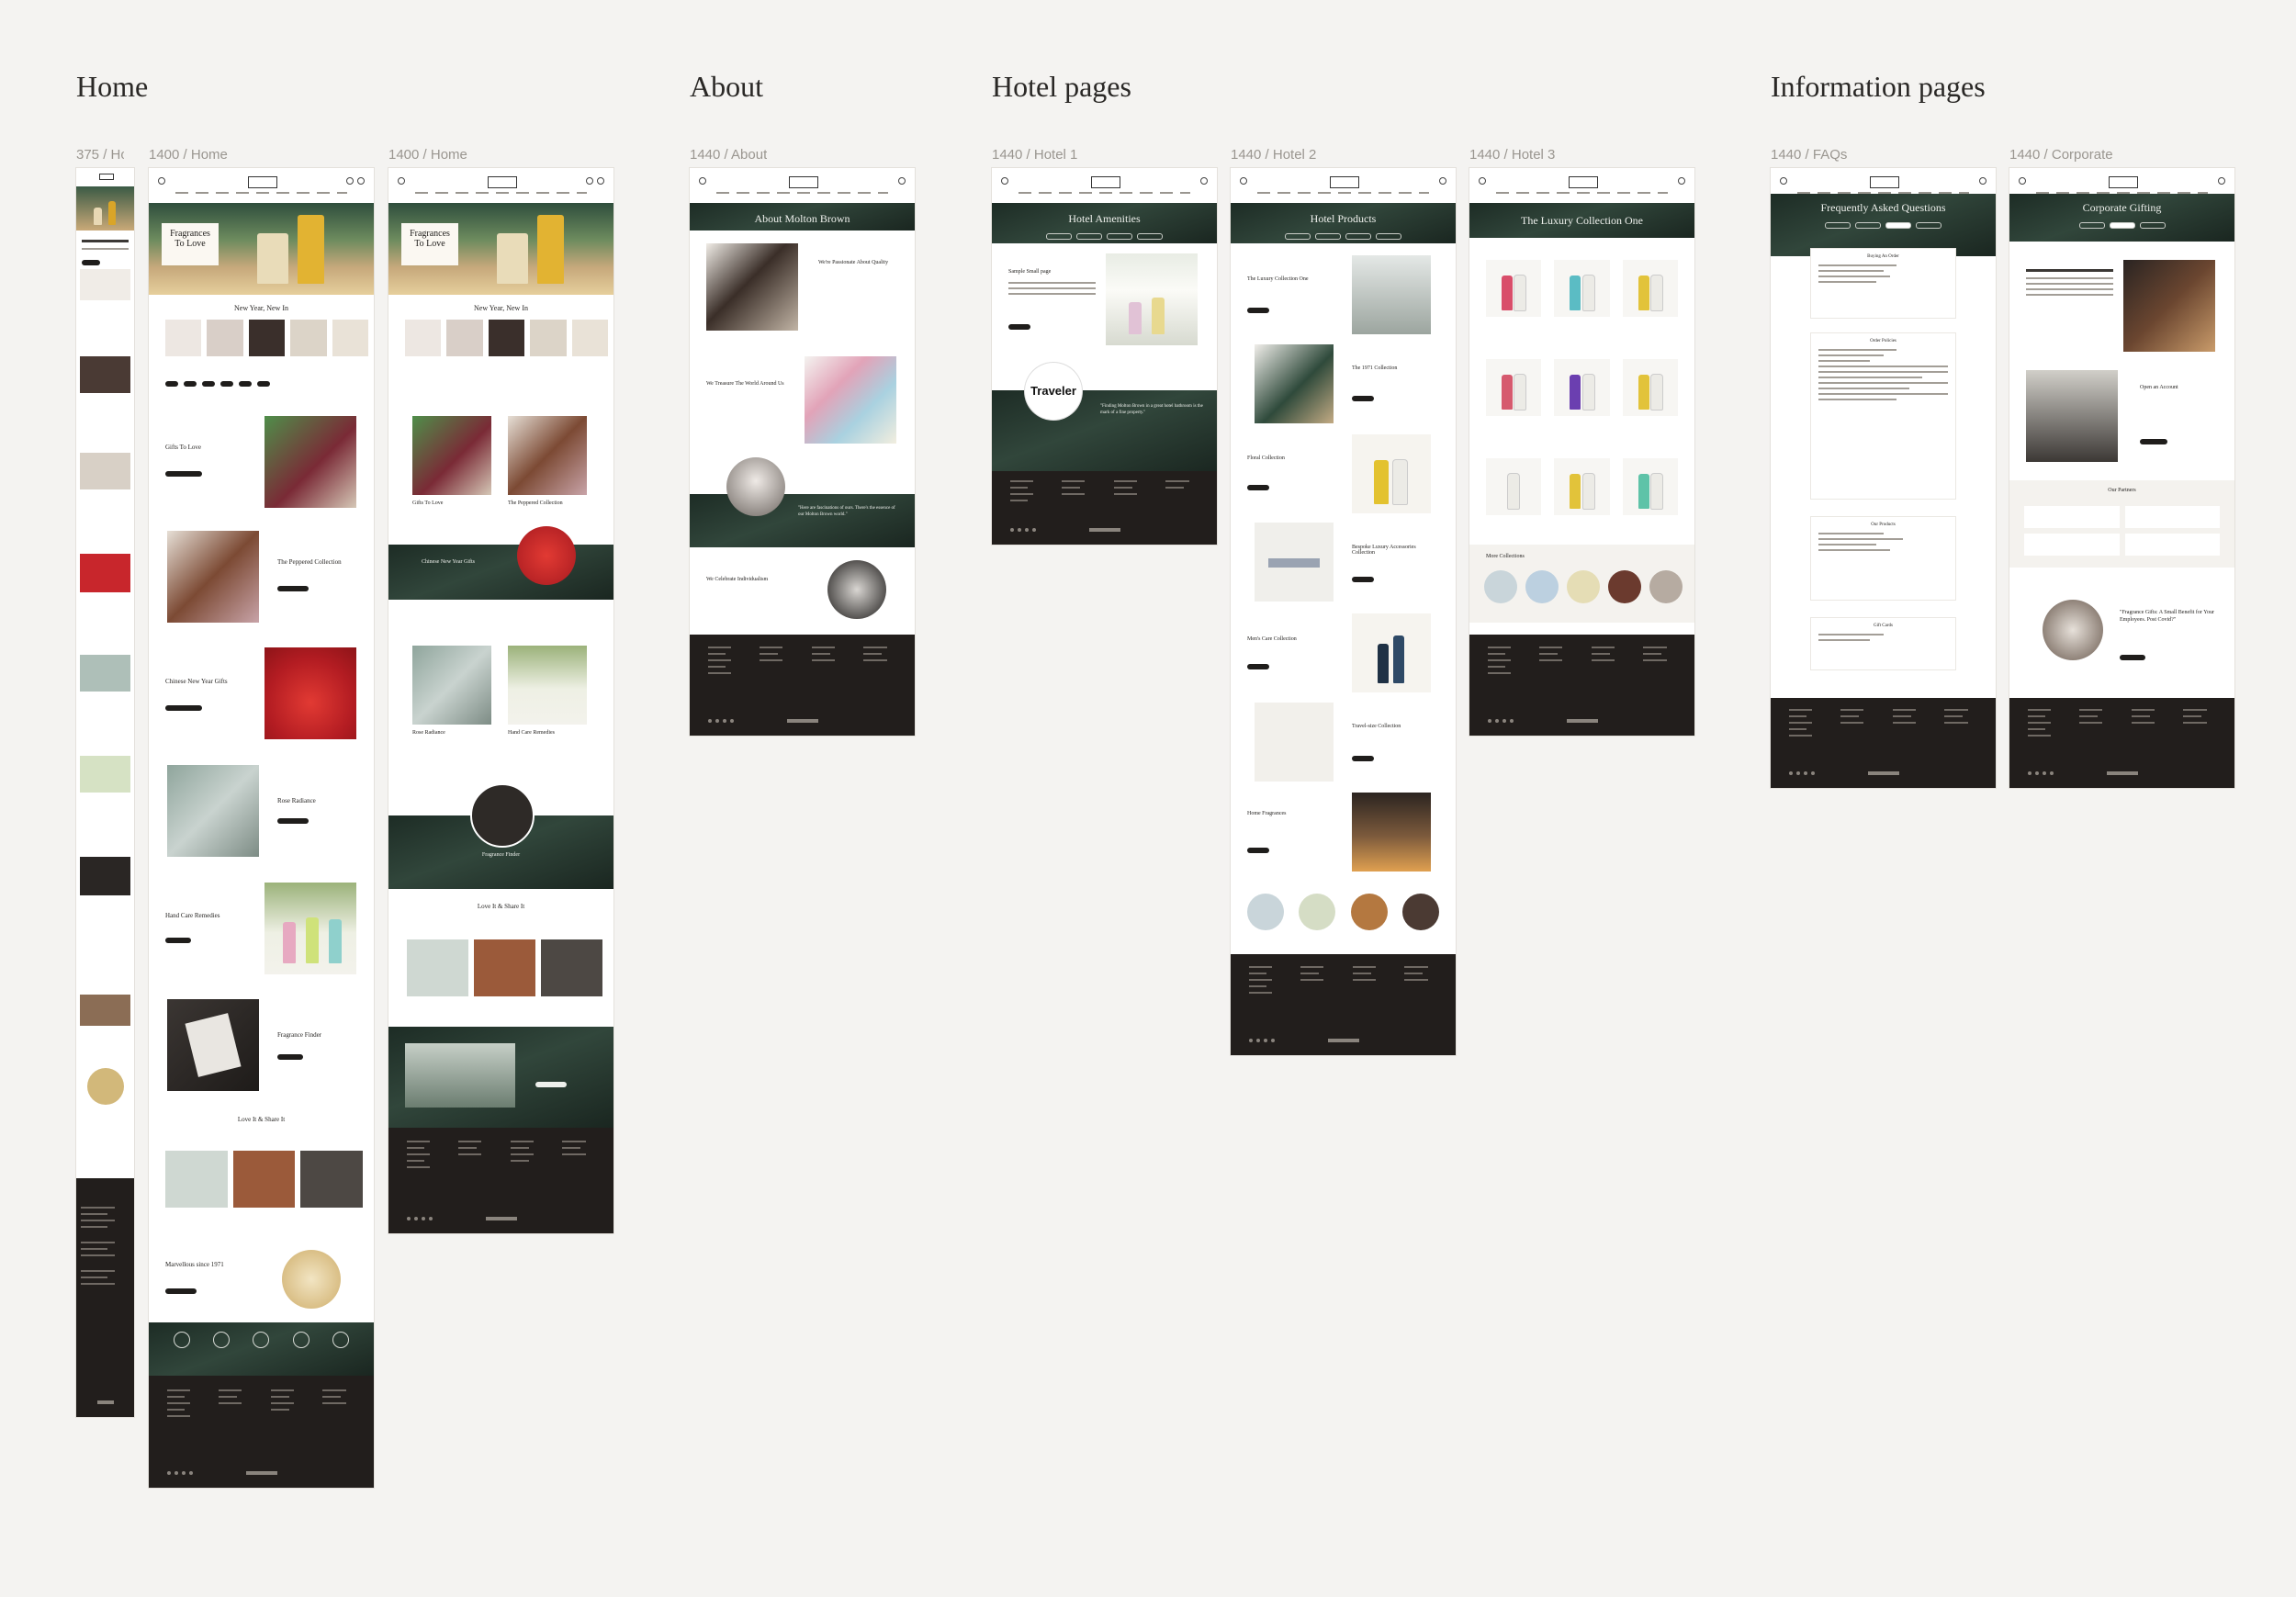  Describe the element at coordinates (1258, 850) in the screenshot. I see `home-fragrance-button` at that location.